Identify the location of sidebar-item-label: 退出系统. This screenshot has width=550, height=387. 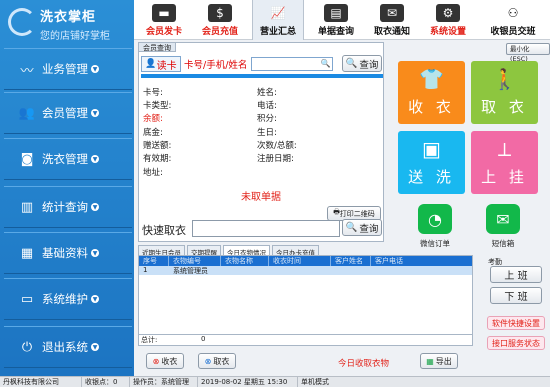
(65, 347).